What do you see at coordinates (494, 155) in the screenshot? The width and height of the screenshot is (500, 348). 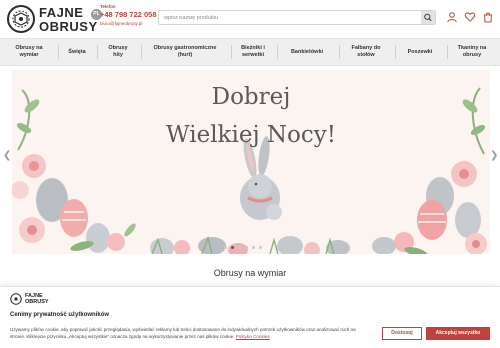 I see `carousel-next-icon: ❯` at bounding box center [494, 155].